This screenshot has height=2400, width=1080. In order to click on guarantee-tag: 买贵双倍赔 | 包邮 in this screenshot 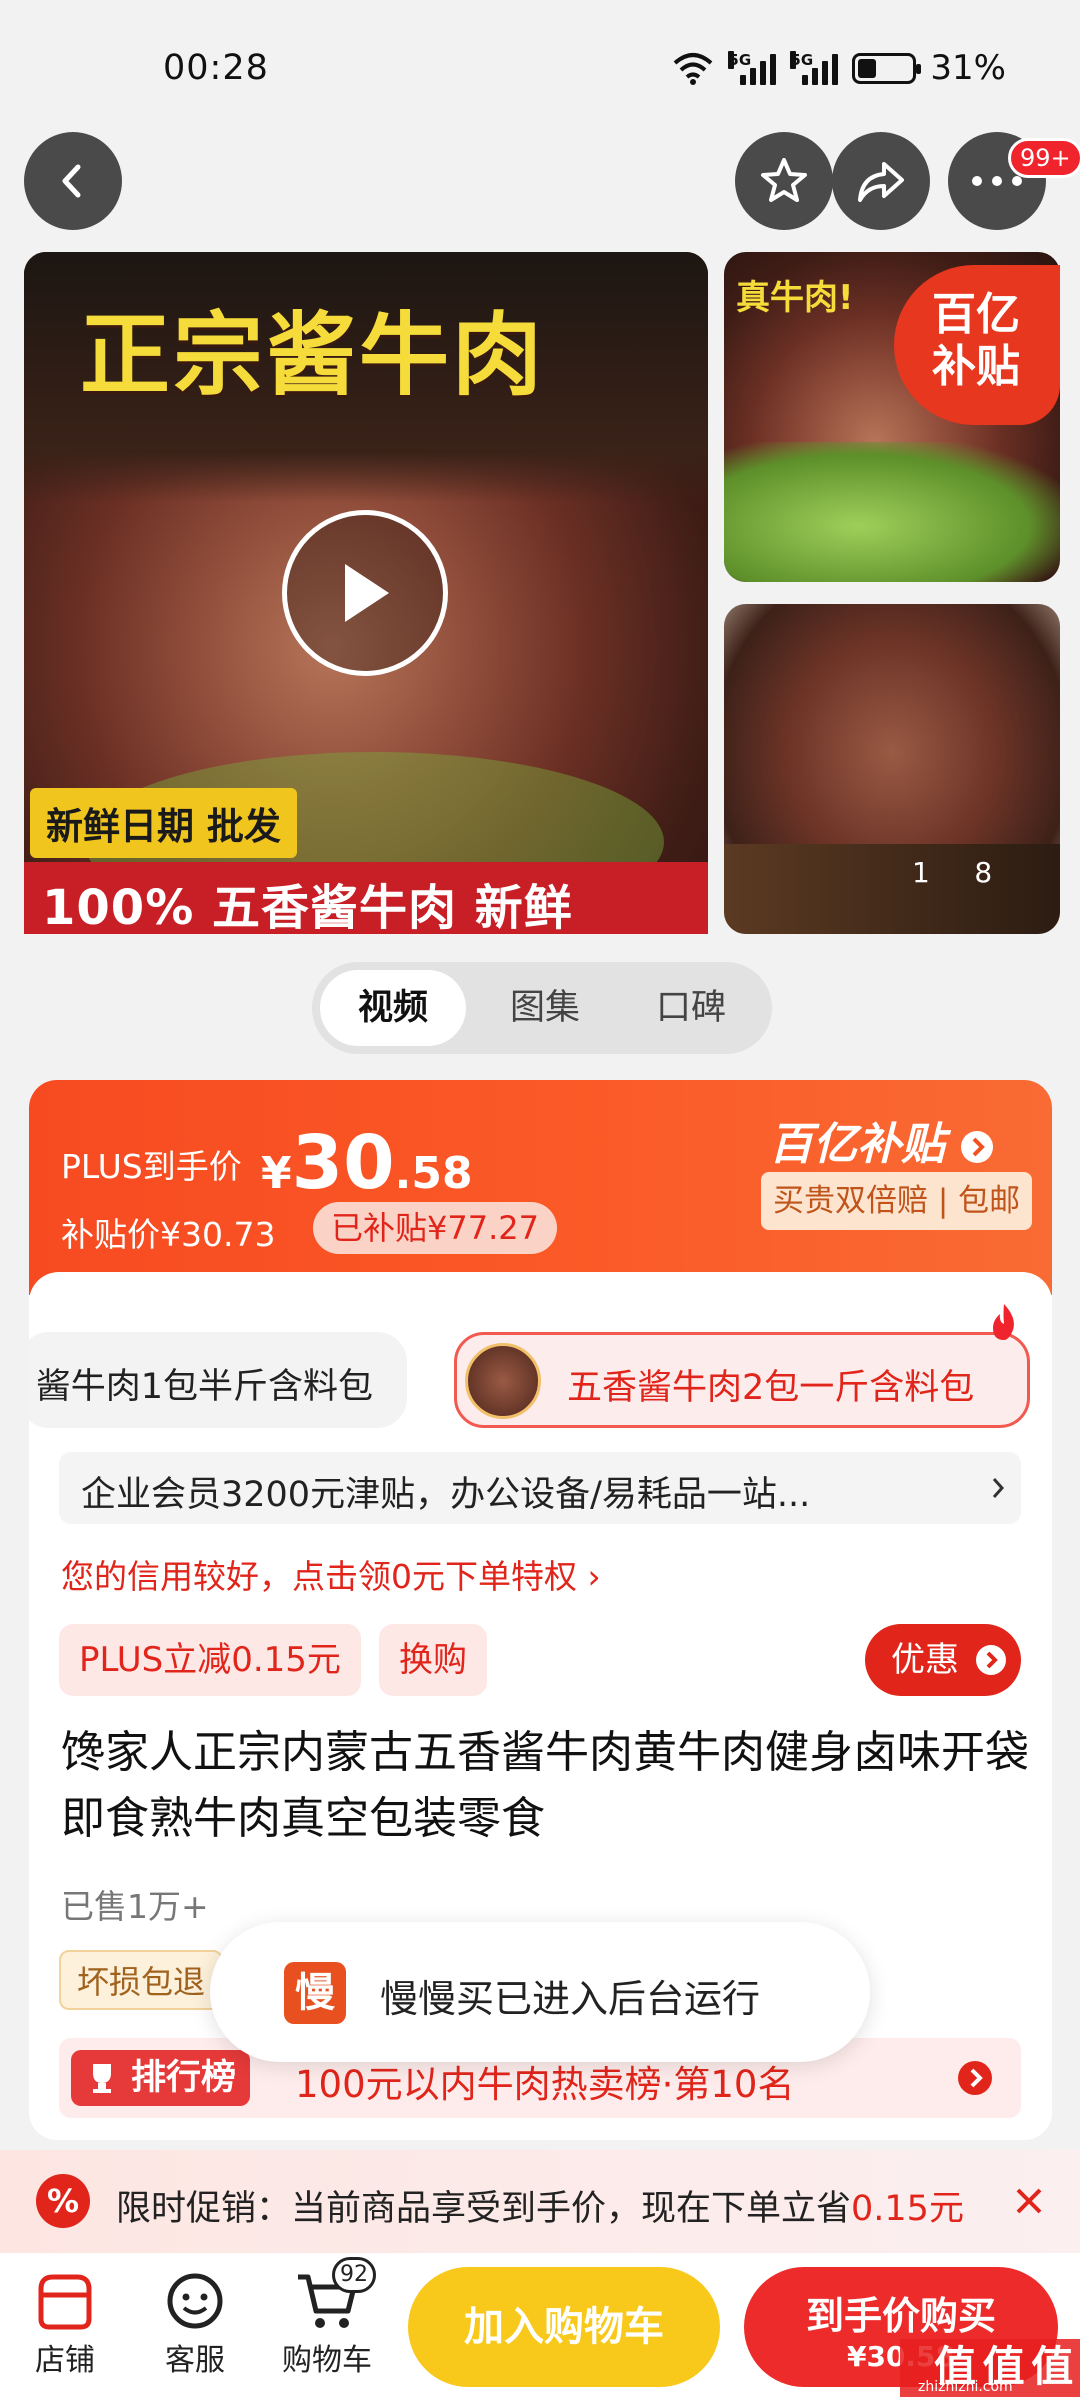, I will do `click(897, 1201)`.